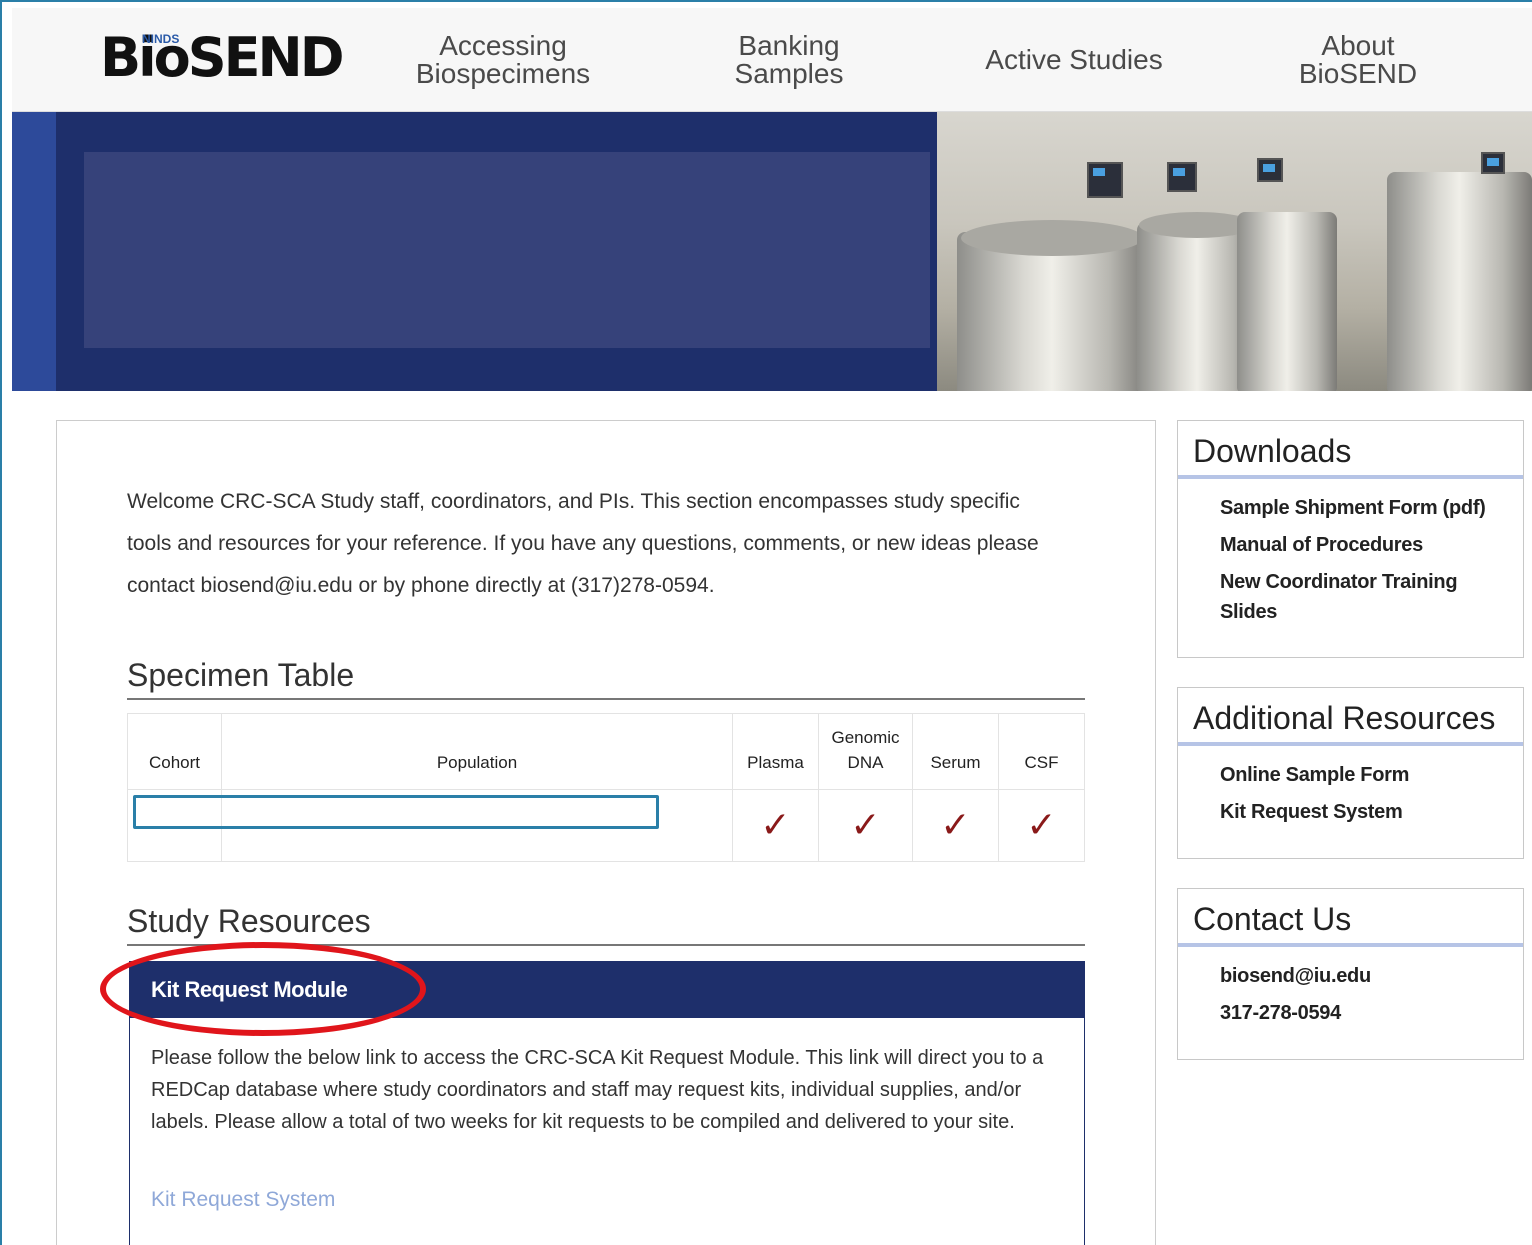 The image size is (1532, 1245). Describe the element at coordinates (161, 39) in the screenshot. I see `logo-superscript: NINDS` at that location.